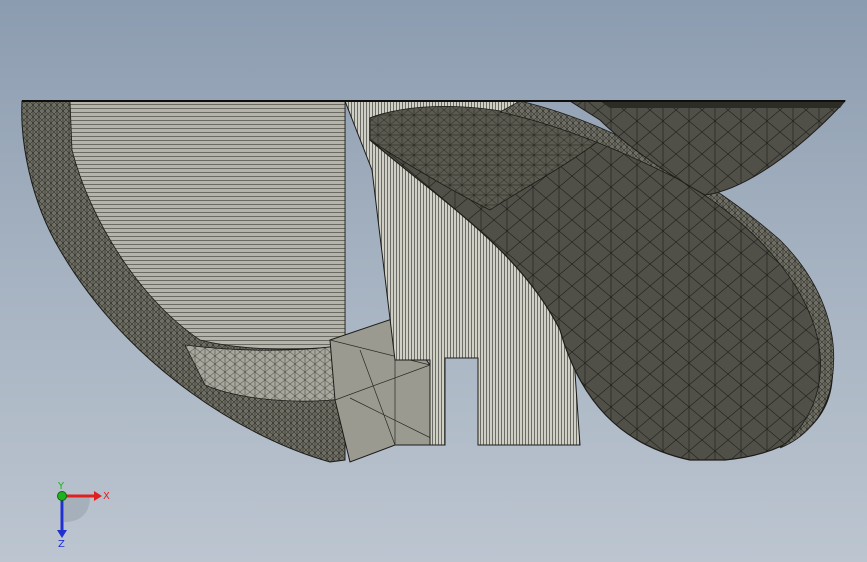  I want to click on y-axis-label: Y, so click(61, 487).